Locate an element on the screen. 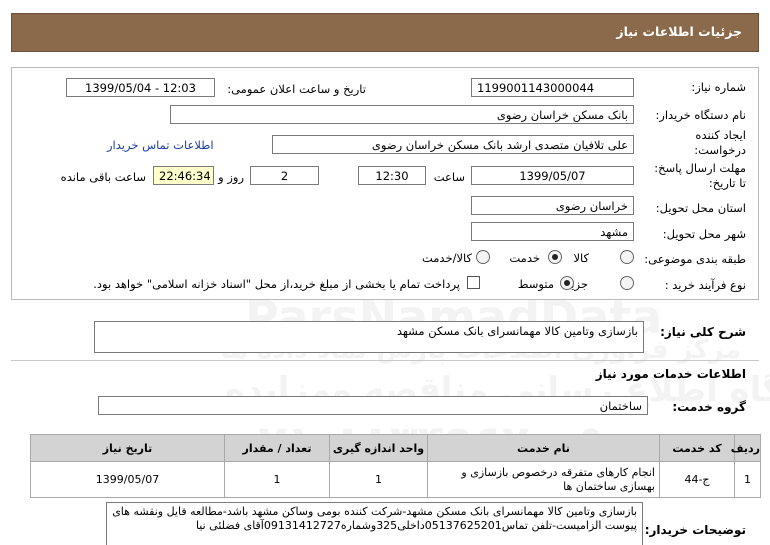  col-header-service-name: نام خدمت is located at coordinates (543, 448).